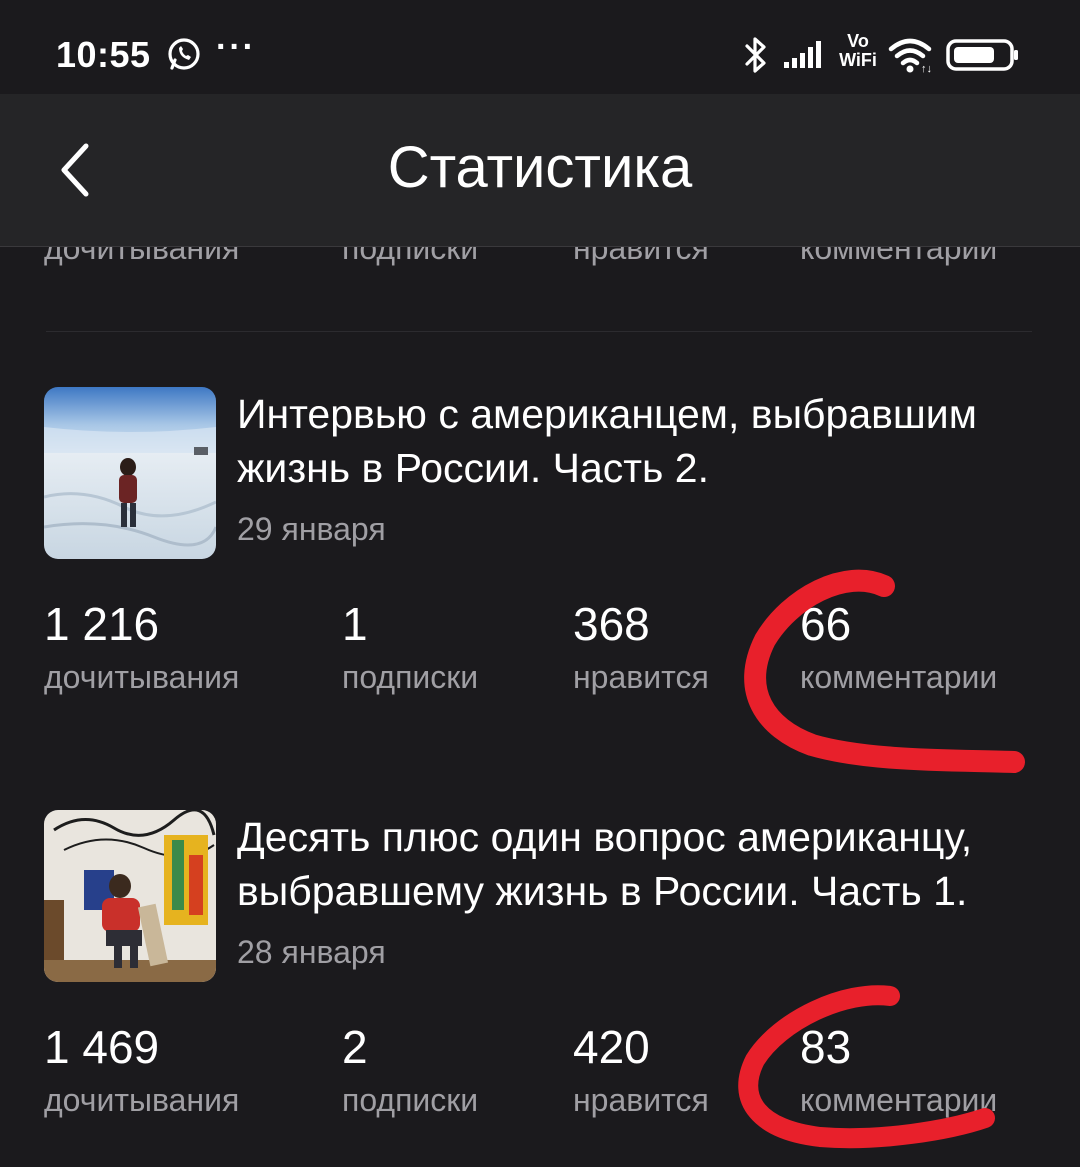 The width and height of the screenshot is (1080, 1167). I want to click on article-title-line: Интервью с американцем, выбравшим, so click(607, 414).